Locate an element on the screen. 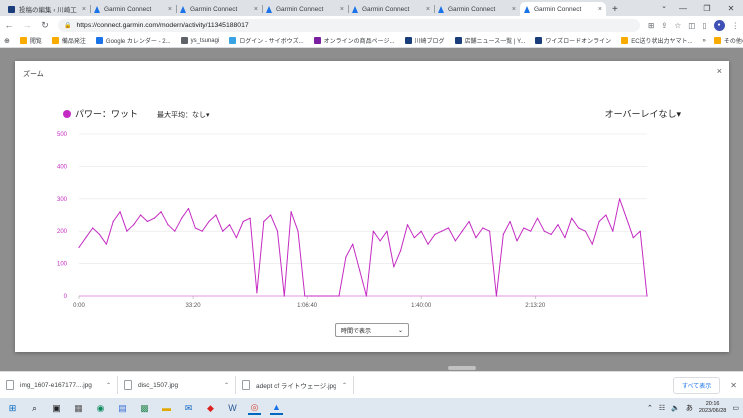 The width and height of the screenshot is (743, 418). chrome-icon: ◎ is located at coordinates (254, 408).